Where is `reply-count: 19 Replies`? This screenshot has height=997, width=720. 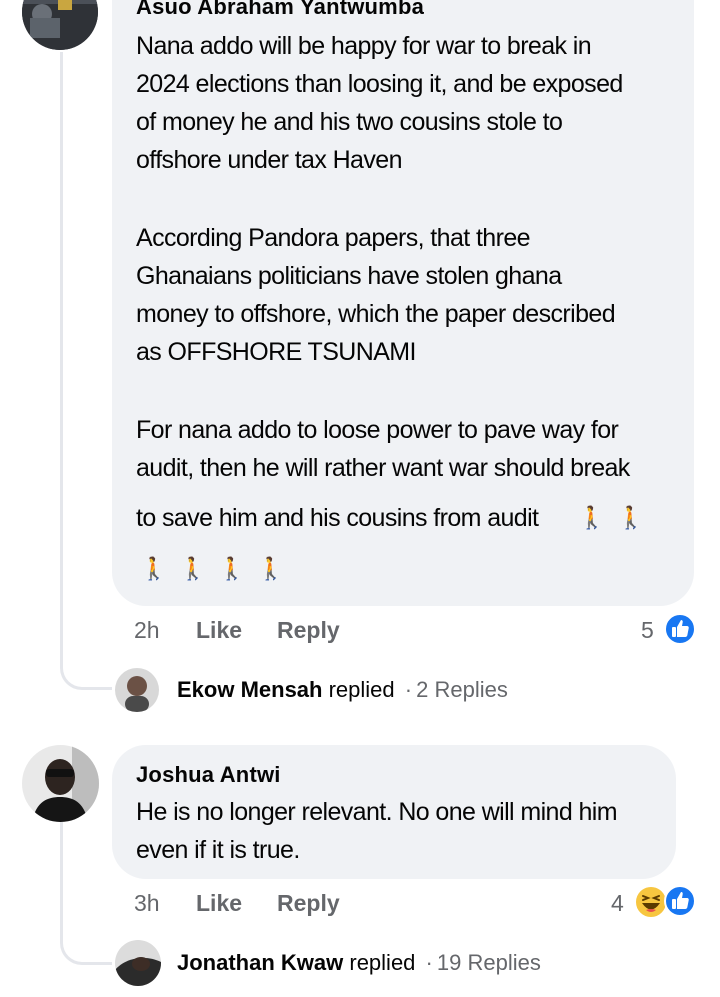 reply-count: 19 Replies is located at coordinates (489, 962).